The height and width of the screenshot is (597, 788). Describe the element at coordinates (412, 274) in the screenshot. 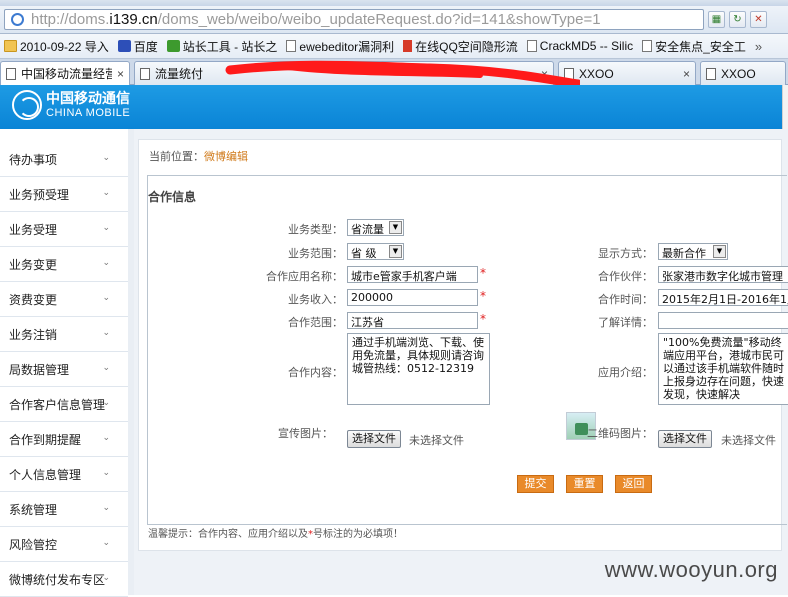

I see `app-name-input: 城市e管家手机客户端` at that location.